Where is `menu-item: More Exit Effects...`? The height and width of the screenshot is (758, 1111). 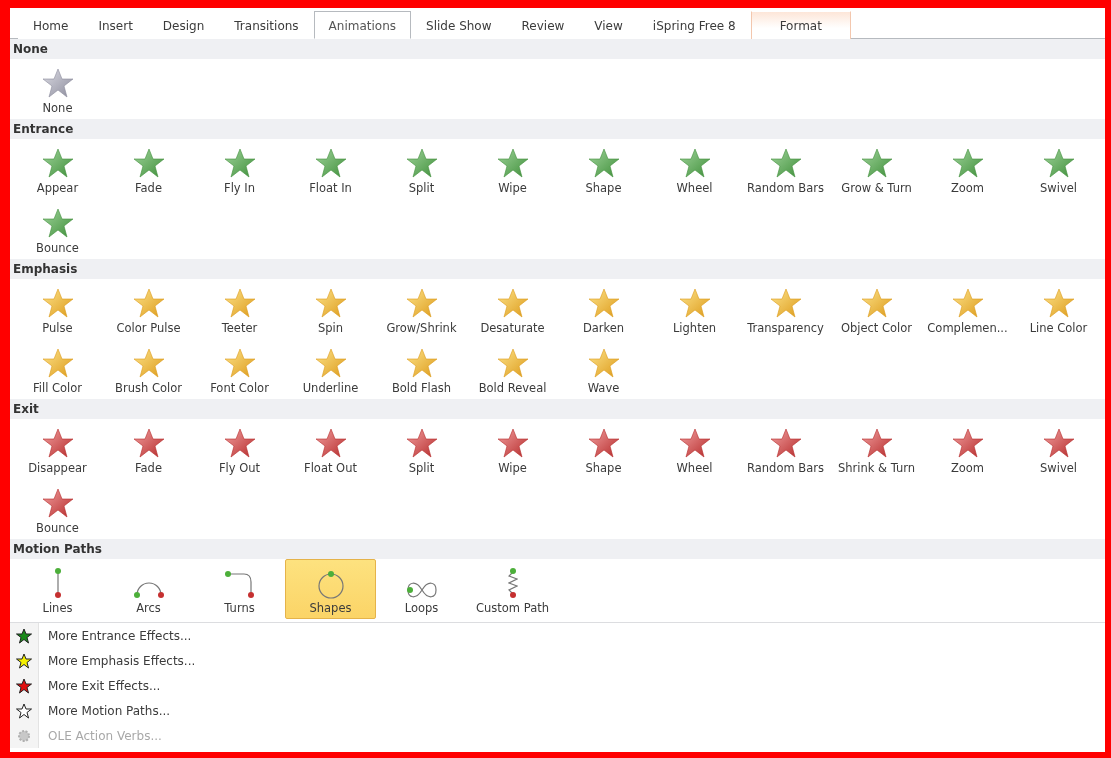
menu-item: More Exit Effects... is located at coordinates (104, 685).